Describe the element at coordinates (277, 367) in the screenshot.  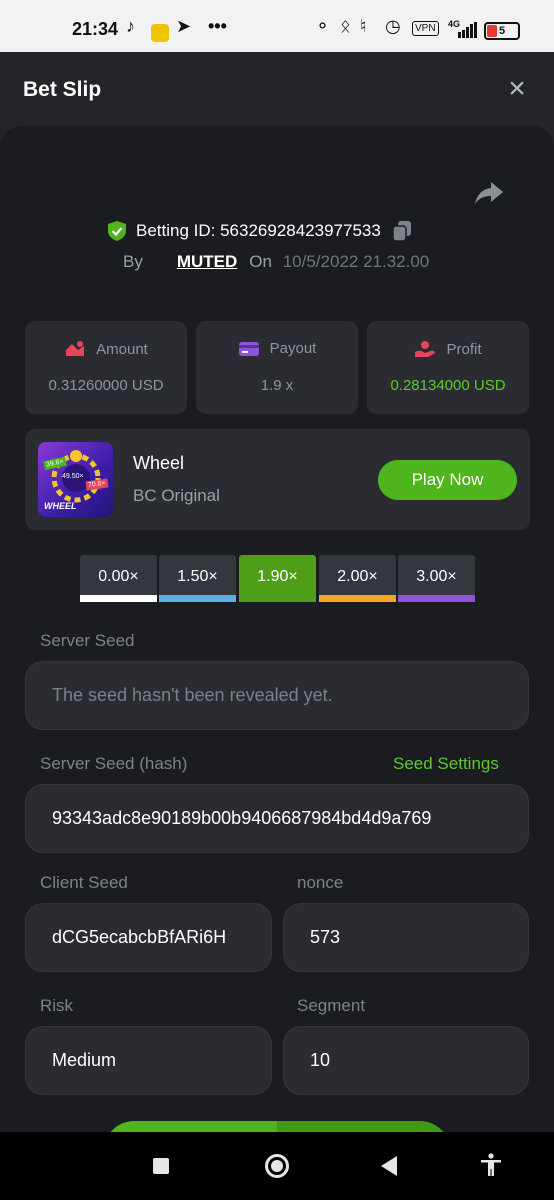
I see `stat-payout: Payout 1.9 x` at that location.